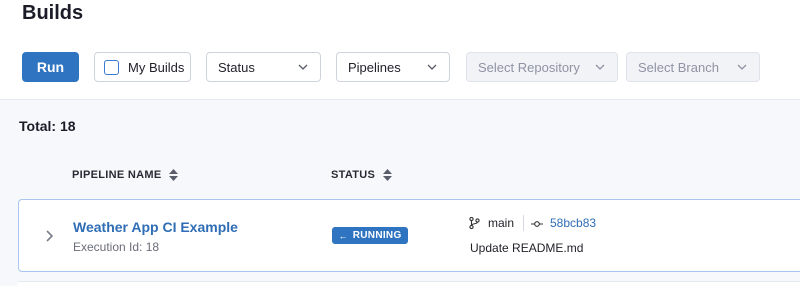 This screenshot has width=800, height=286. I want to click on branch-select-label: Select Branch, so click(678, 67).